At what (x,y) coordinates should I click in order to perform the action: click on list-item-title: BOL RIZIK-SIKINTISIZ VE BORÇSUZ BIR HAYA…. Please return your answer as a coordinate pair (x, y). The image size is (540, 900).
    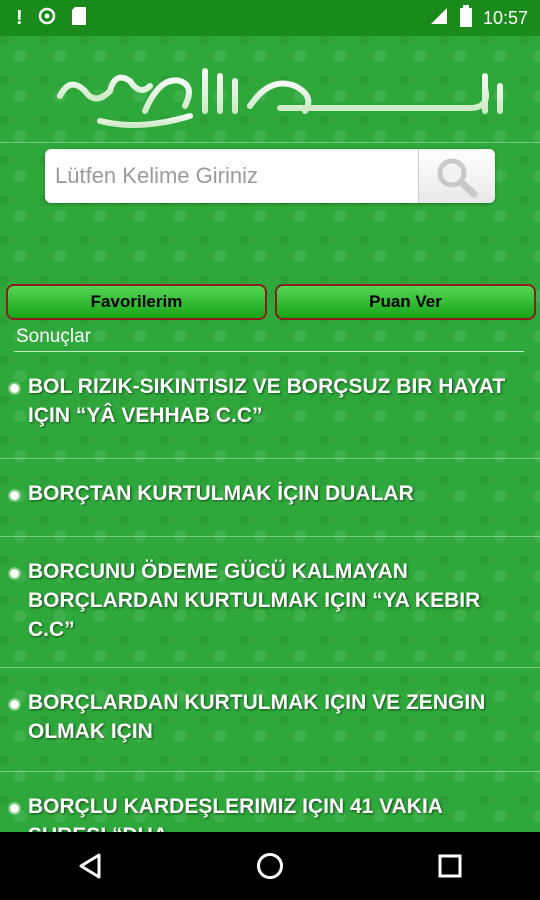
    Looking at the image, I should click on (267, 401).